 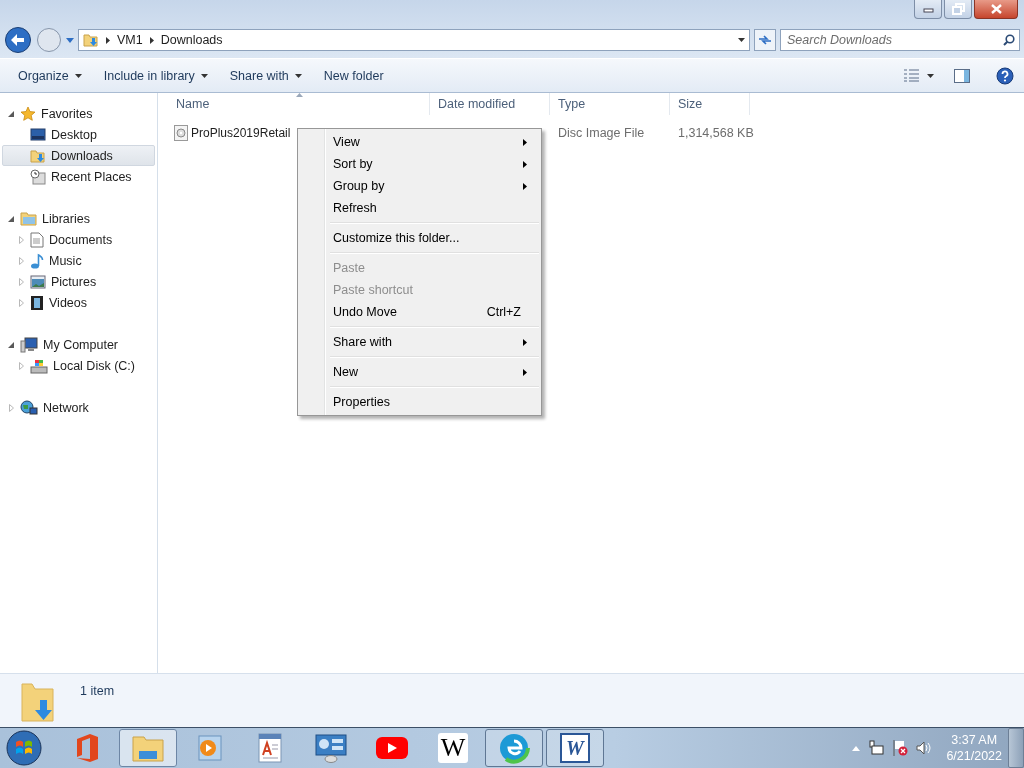 I want to click on wiki-logo-icon: W, so click(x=453, y=748).